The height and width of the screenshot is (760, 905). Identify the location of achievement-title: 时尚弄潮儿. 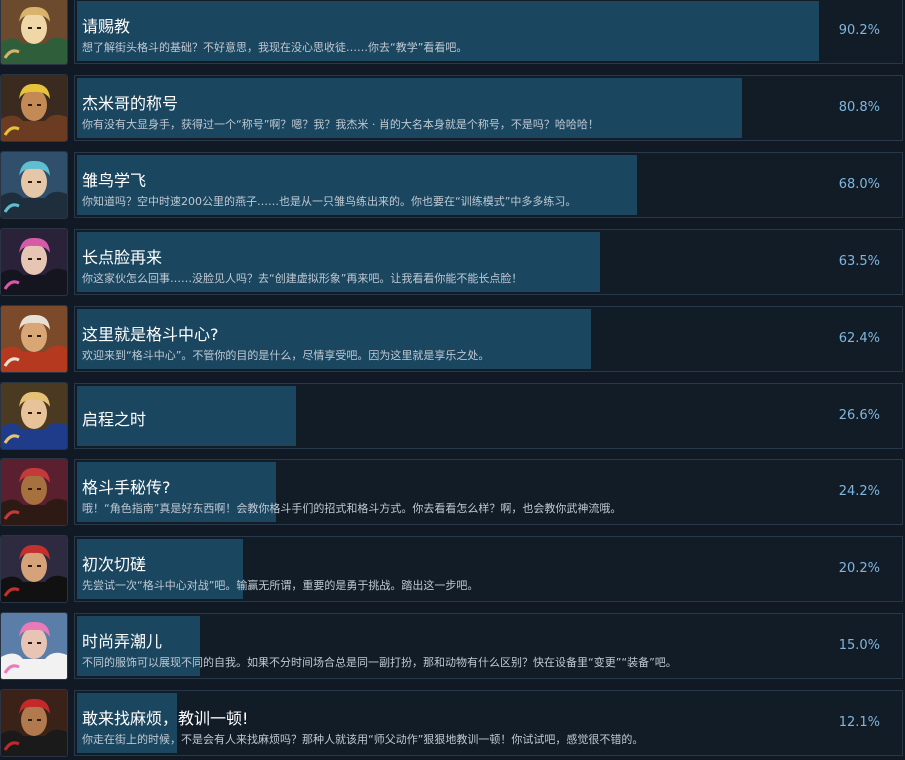
(122, 642).